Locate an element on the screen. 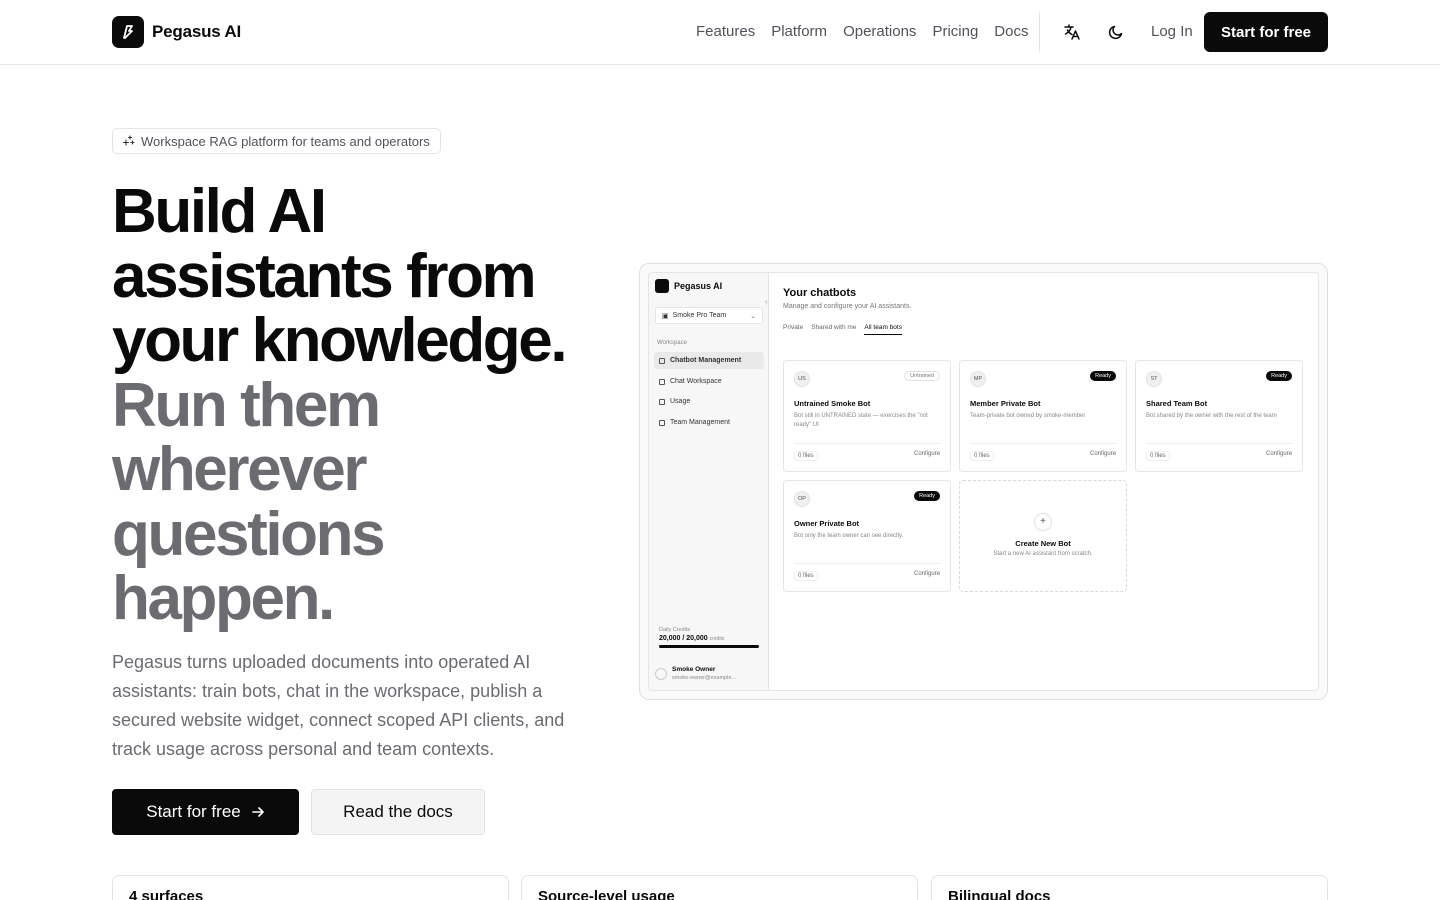 This screenshot has height=900, width=1440. bot-avatar: ST is located at coordinates (1154, 379).